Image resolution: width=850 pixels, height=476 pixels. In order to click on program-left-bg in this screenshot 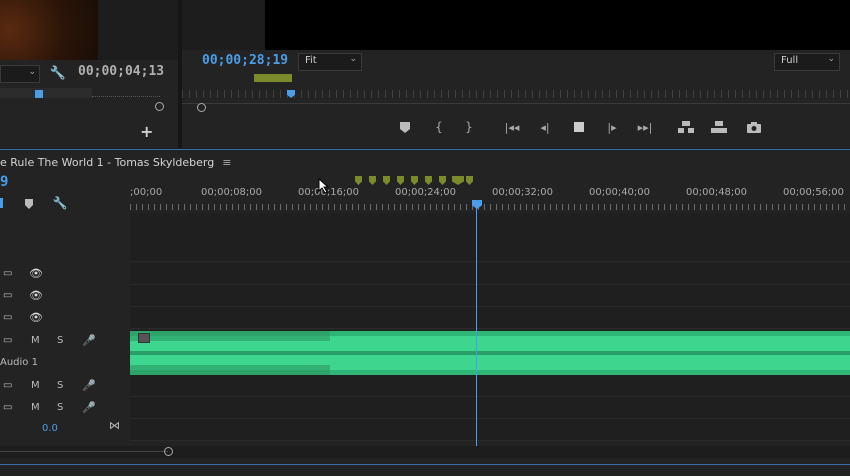, I will do `click(223, 25)`.